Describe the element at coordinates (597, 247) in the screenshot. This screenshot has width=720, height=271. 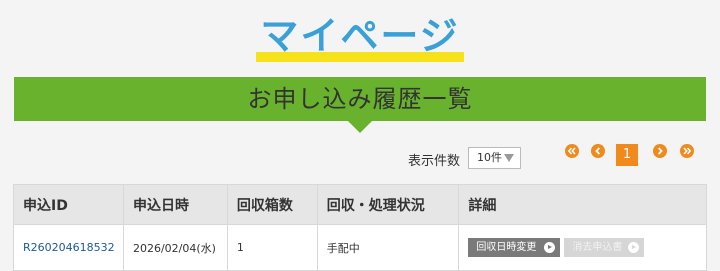
I see `cancel-application-label: 消去申込書` at that location.